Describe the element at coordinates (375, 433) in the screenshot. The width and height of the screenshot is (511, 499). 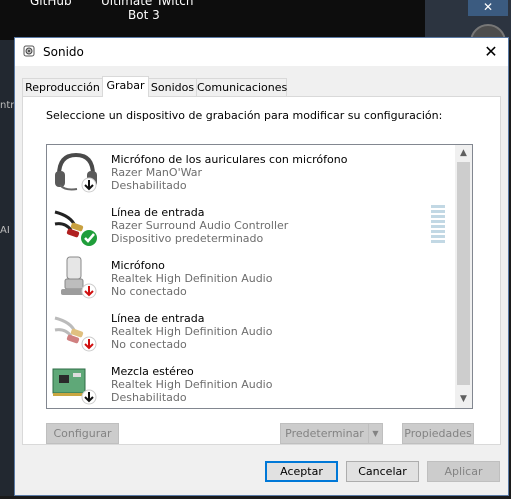
I see `set-default-dropdown-icon: ▼` at that location.